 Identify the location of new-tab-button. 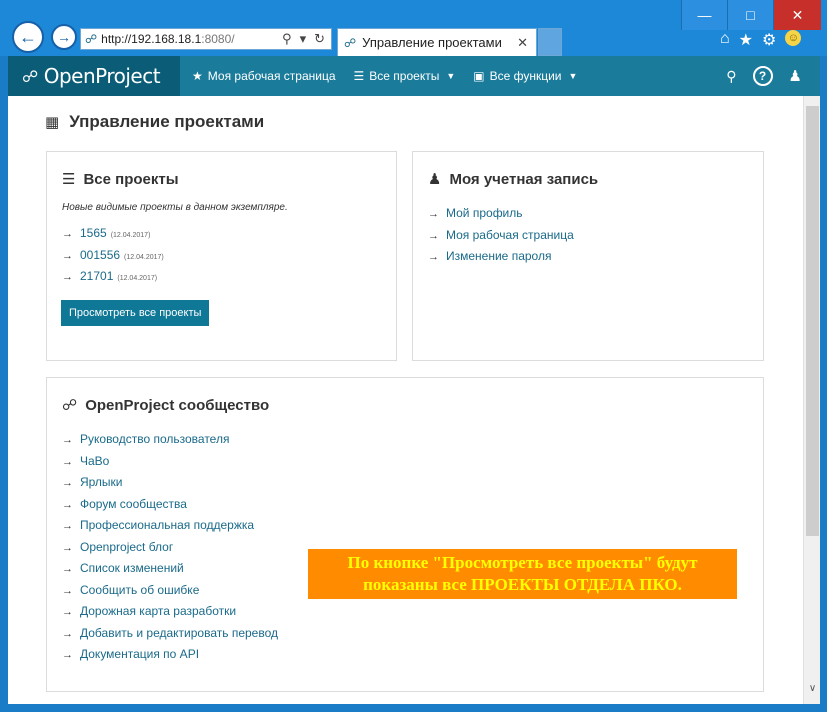
(550, 42).